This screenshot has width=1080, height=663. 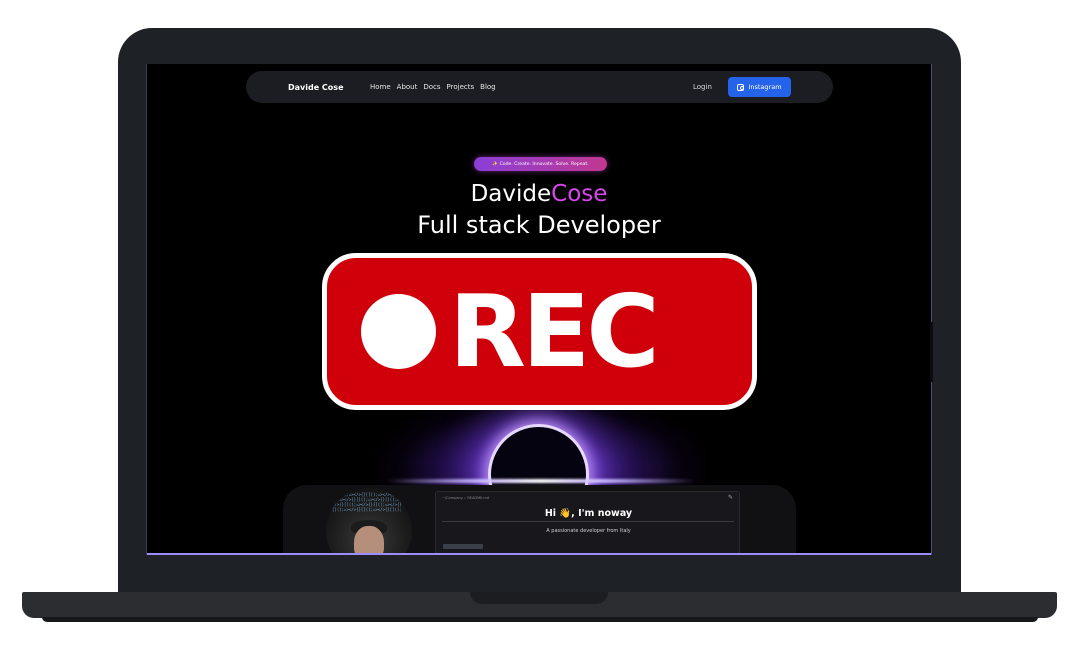 What do you see at coordinates (931, 309) in the screenshot?
I see `screen-edge-right` at bounding box center [931, 309].